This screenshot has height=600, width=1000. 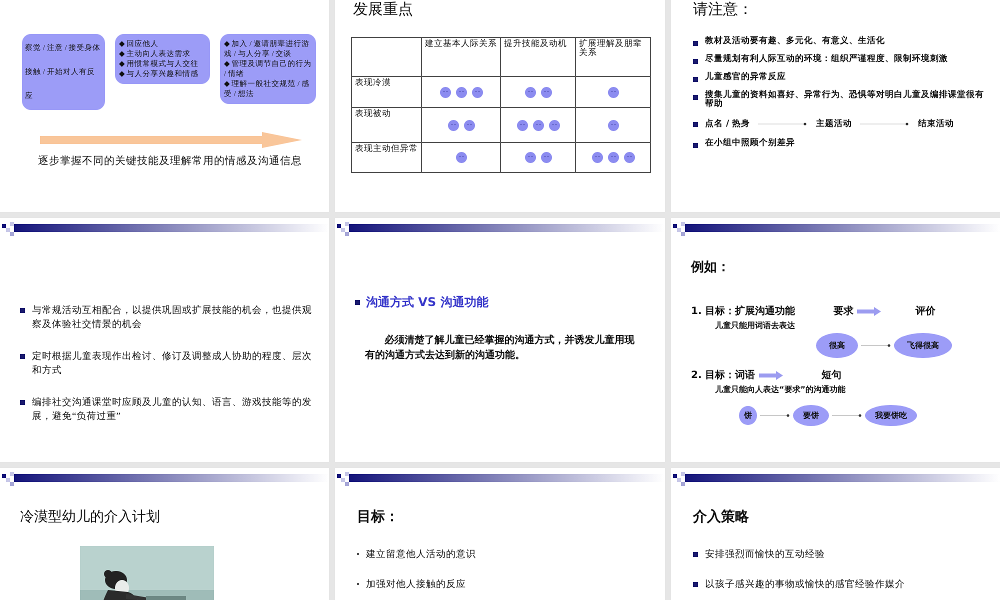 I want to click on row-header: 表现主动但异常, so click(x=387, y=157).